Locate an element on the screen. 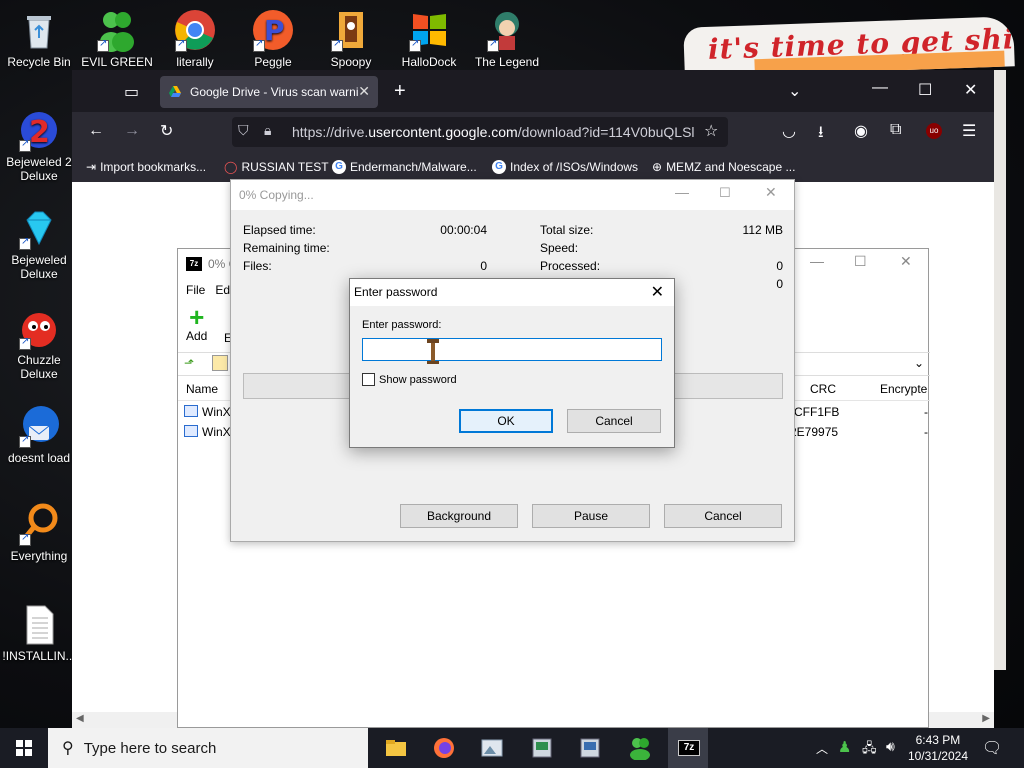  green-people-icon is located at coordinates (640, 748).